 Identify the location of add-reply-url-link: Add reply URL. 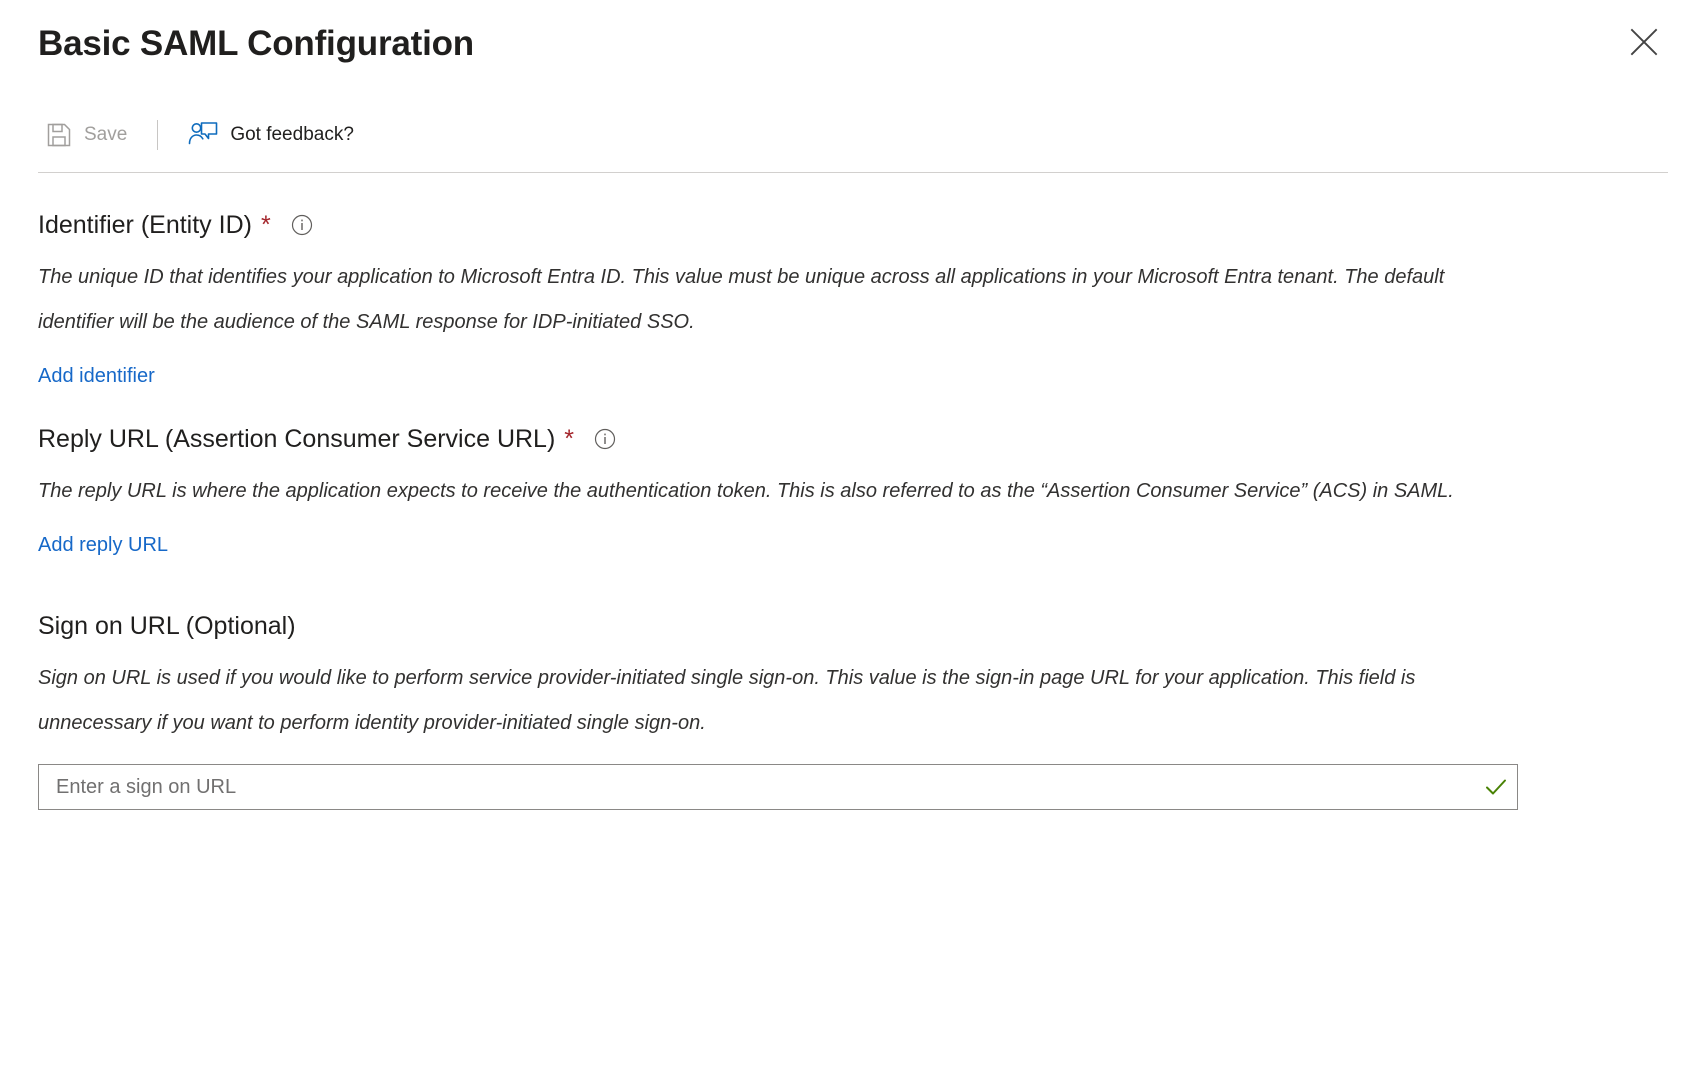
(103, 545).